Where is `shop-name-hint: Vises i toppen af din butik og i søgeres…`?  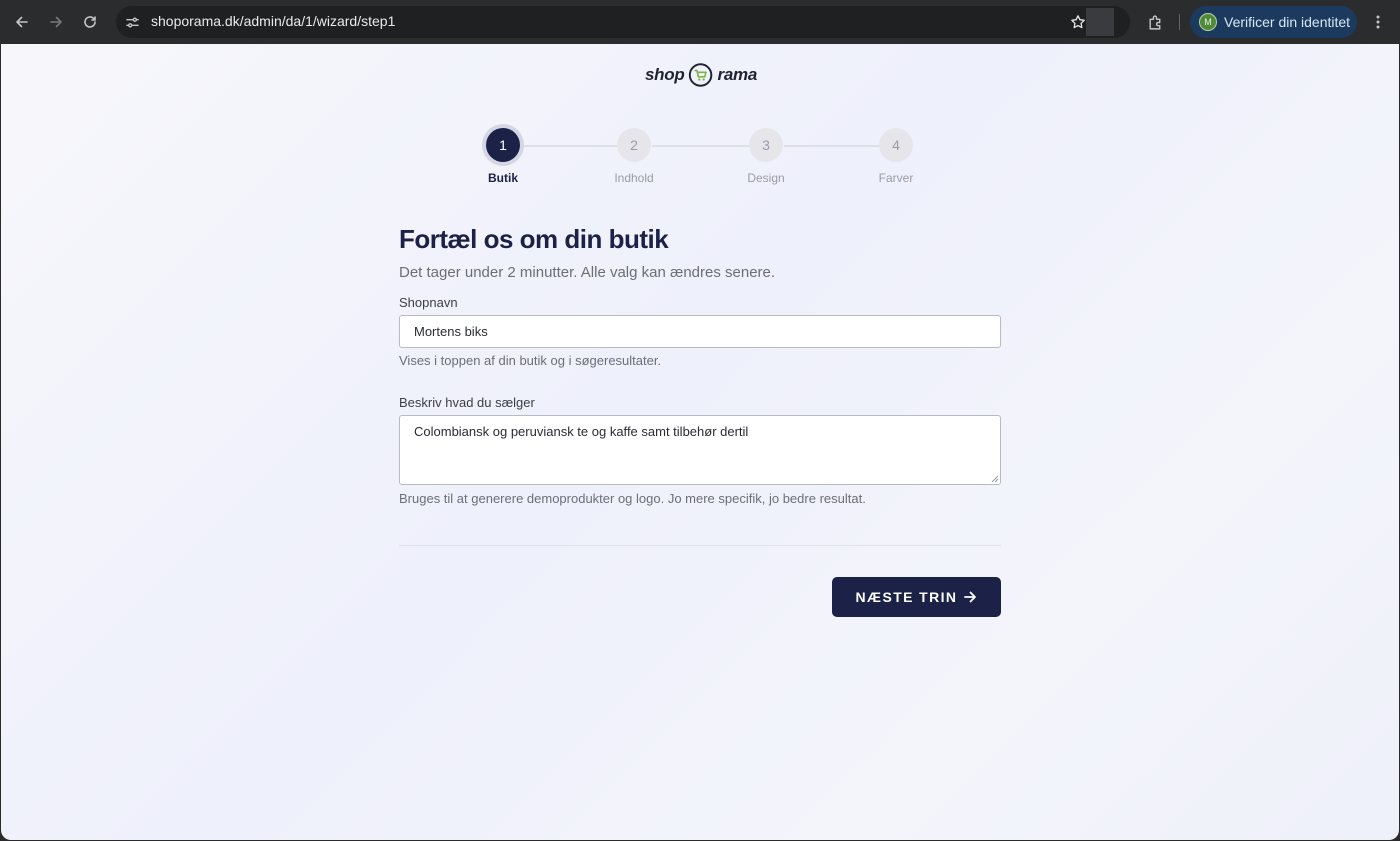
shop-name-hint: Vises i toppen af din butik og i søgeres… is located at coordinates (530, 360).